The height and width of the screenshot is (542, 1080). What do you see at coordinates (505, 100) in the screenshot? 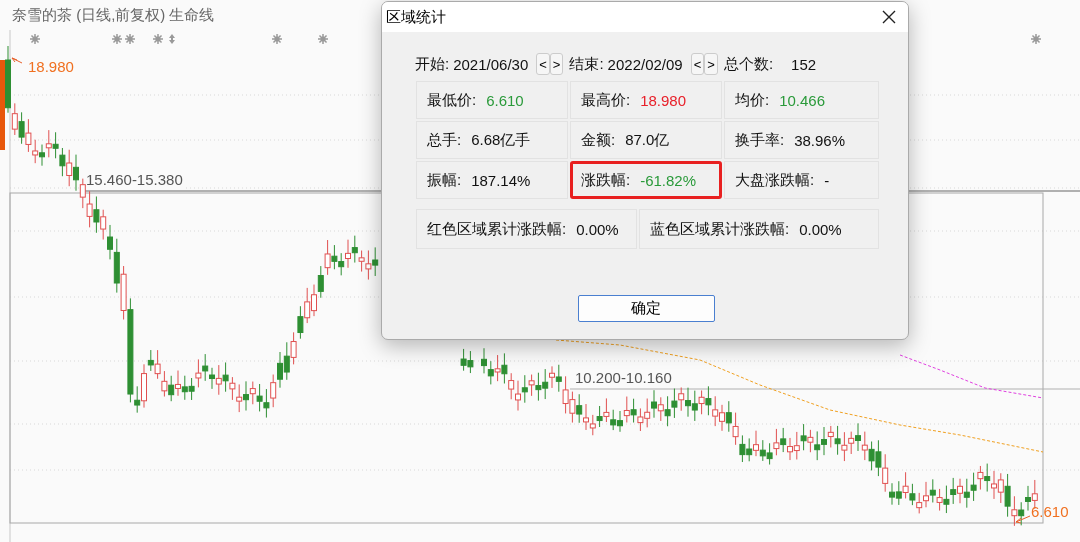
I see `stat-value: 6.610` at bounding box center [505, 100].